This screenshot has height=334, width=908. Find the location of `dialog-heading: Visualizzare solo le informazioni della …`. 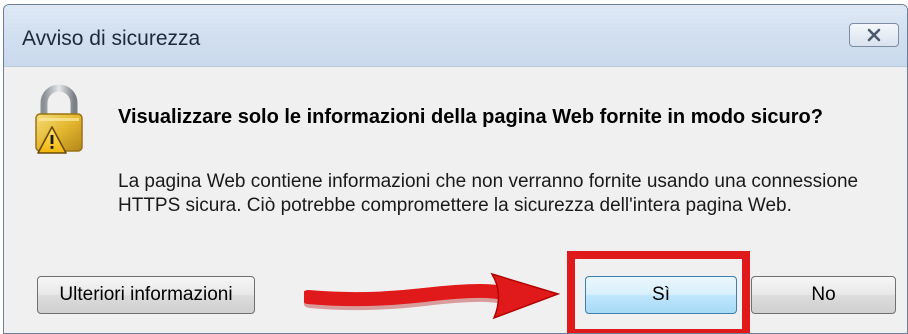

dialog-heading: Visualizzare solo le informazioni della … is located at coordinates (470, 117).